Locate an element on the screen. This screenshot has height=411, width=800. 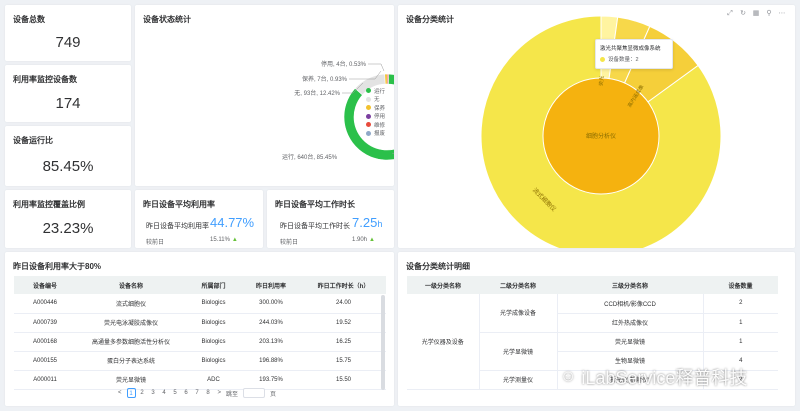
util-table-title: 昨日设备利用率大于80% is located at coordinates (57, 266).